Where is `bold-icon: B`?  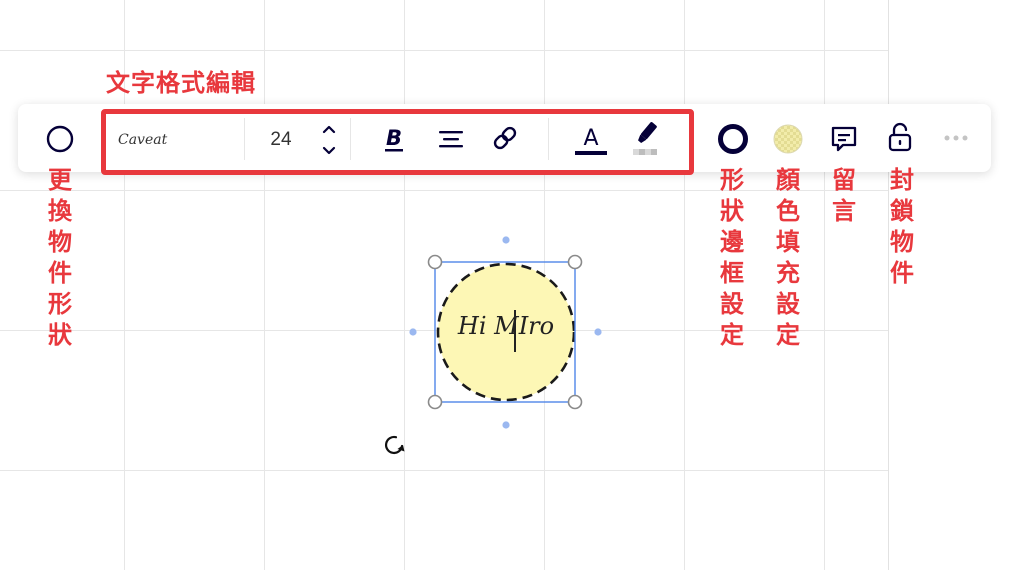
bold-icon: B is located at coordinates (394, 139).